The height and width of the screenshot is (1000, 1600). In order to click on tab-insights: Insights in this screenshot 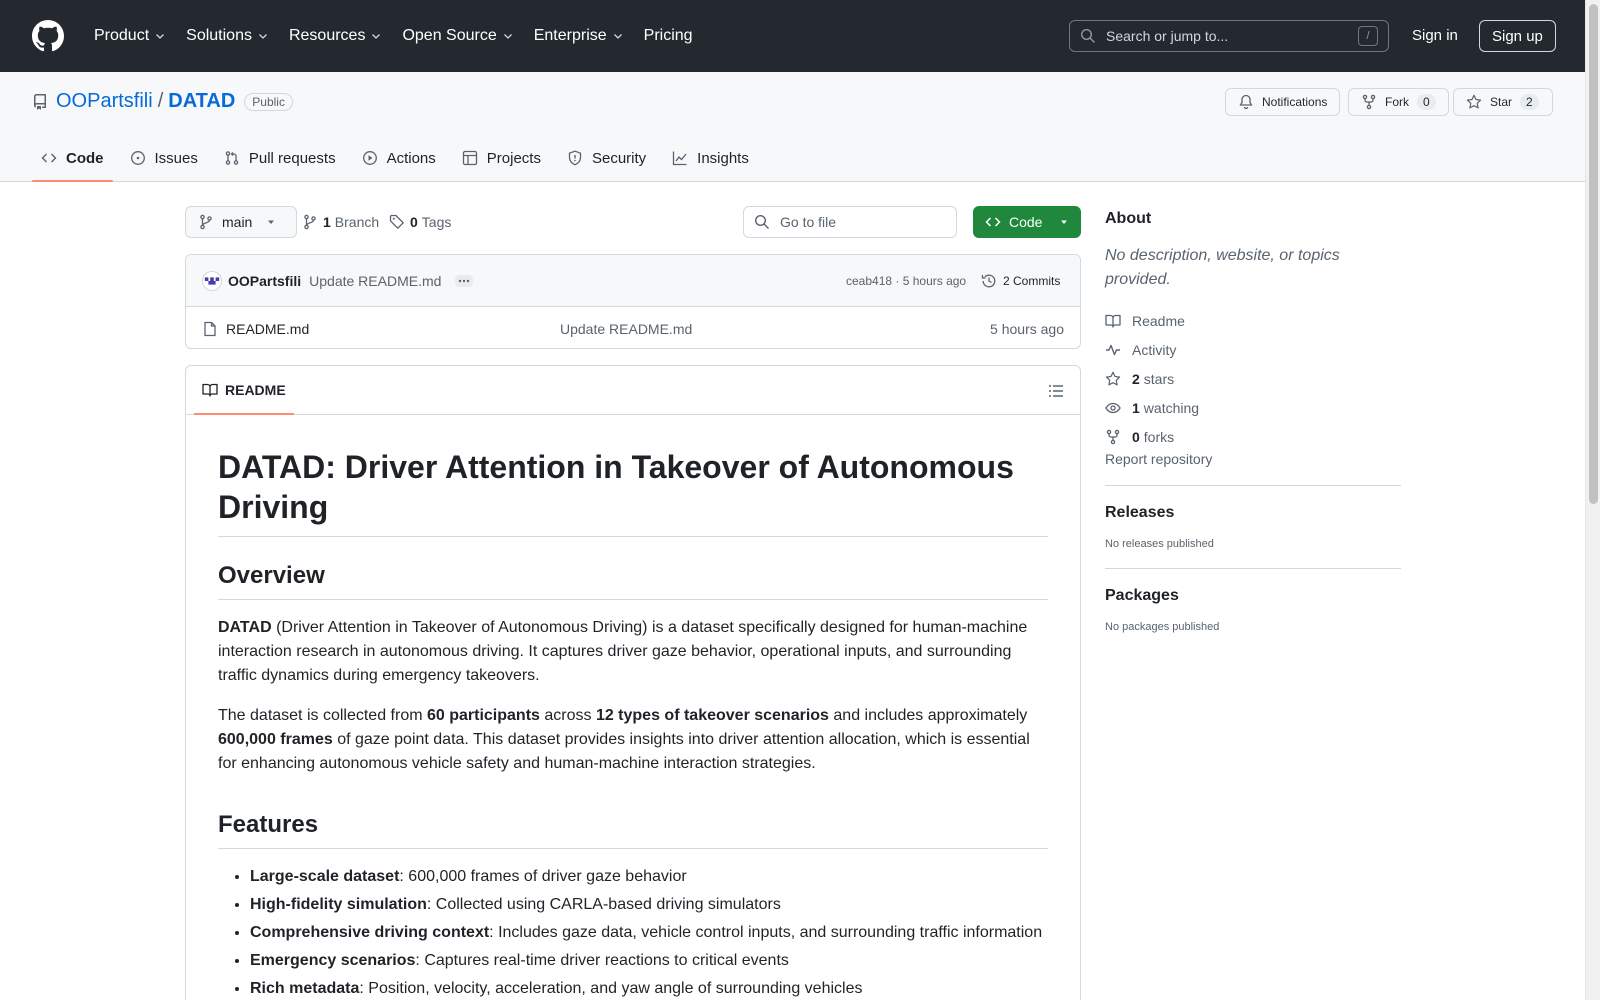, I will do `click(710, 158)`.